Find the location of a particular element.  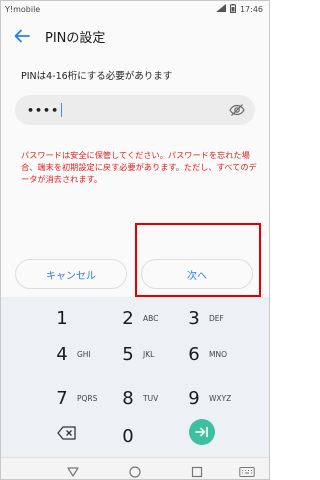

clock: 17:46 is located at coordinates (251, 9).